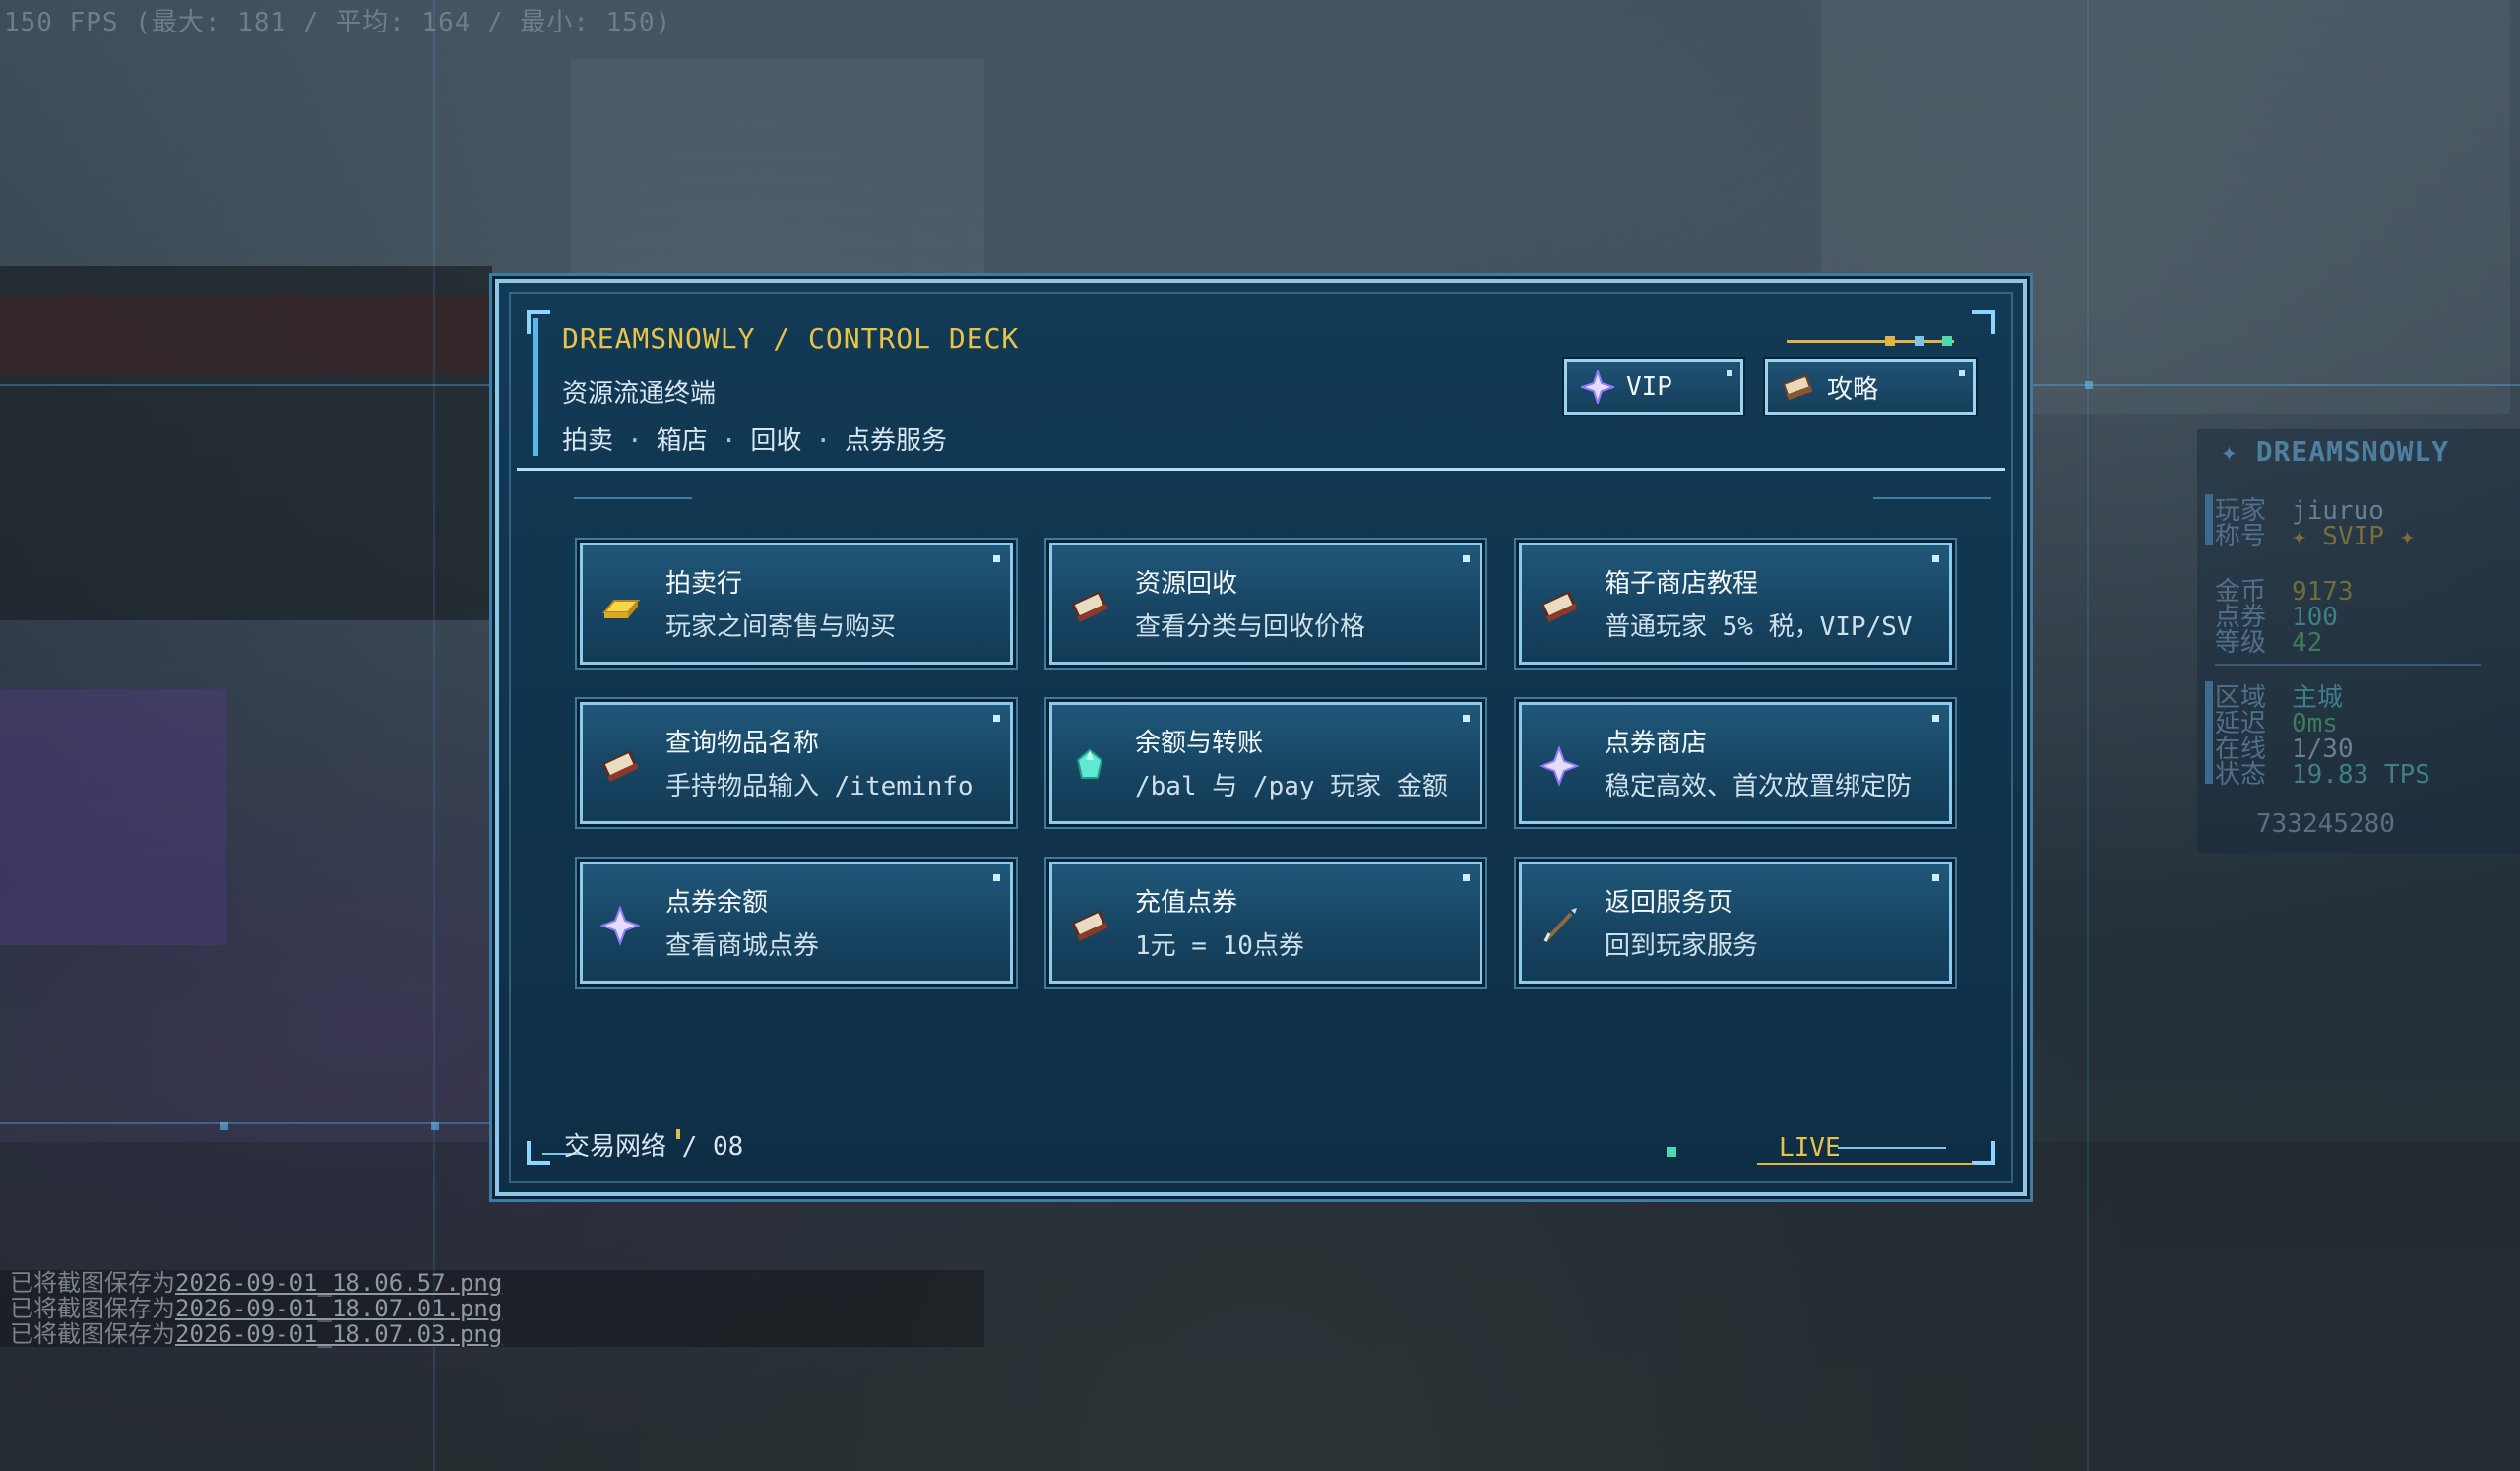  I want to click on card-desc: 回到玩家服务, so click(1682, 946).